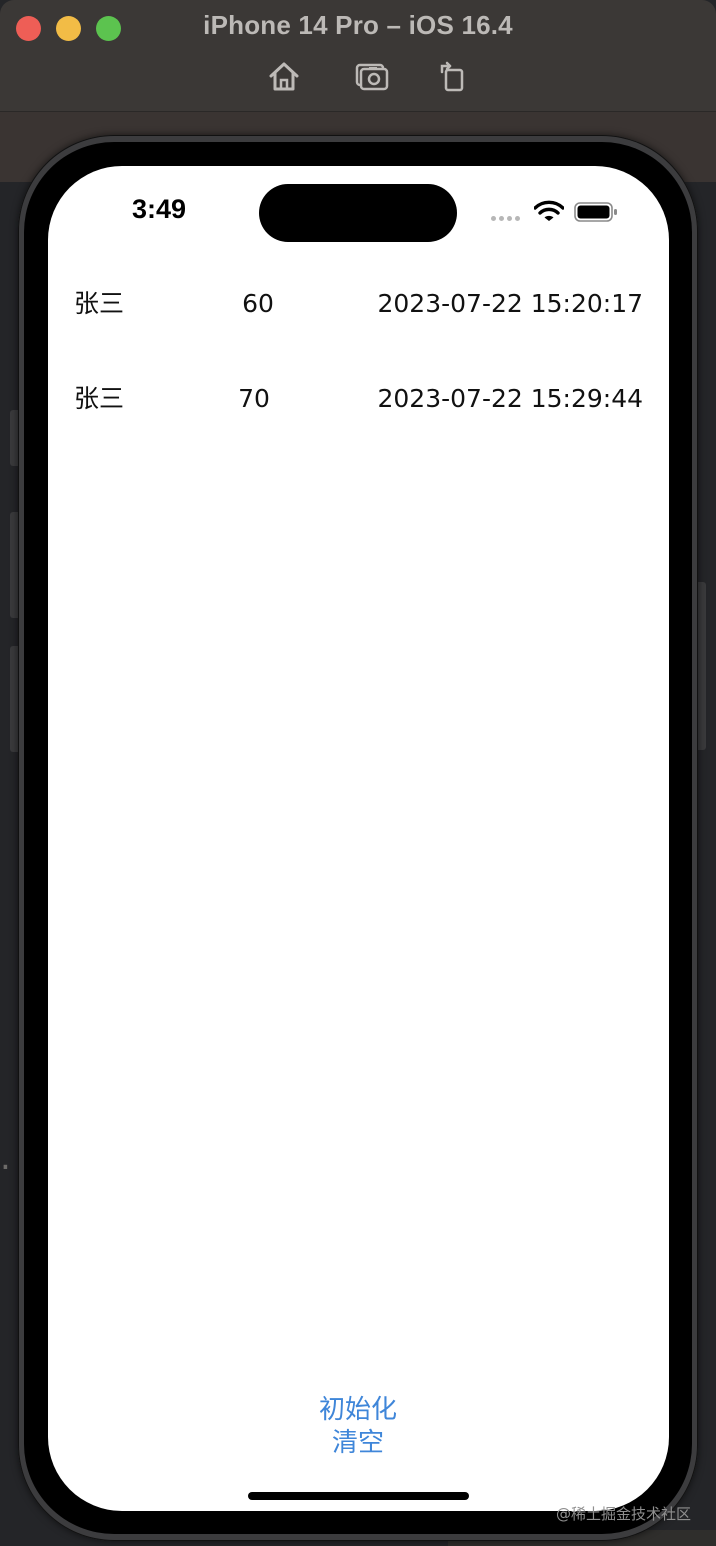 The image size is (716, 1546). Describe the element at coordinates (258, 303) in the screenshot. I see `row-score: 60` at that location.